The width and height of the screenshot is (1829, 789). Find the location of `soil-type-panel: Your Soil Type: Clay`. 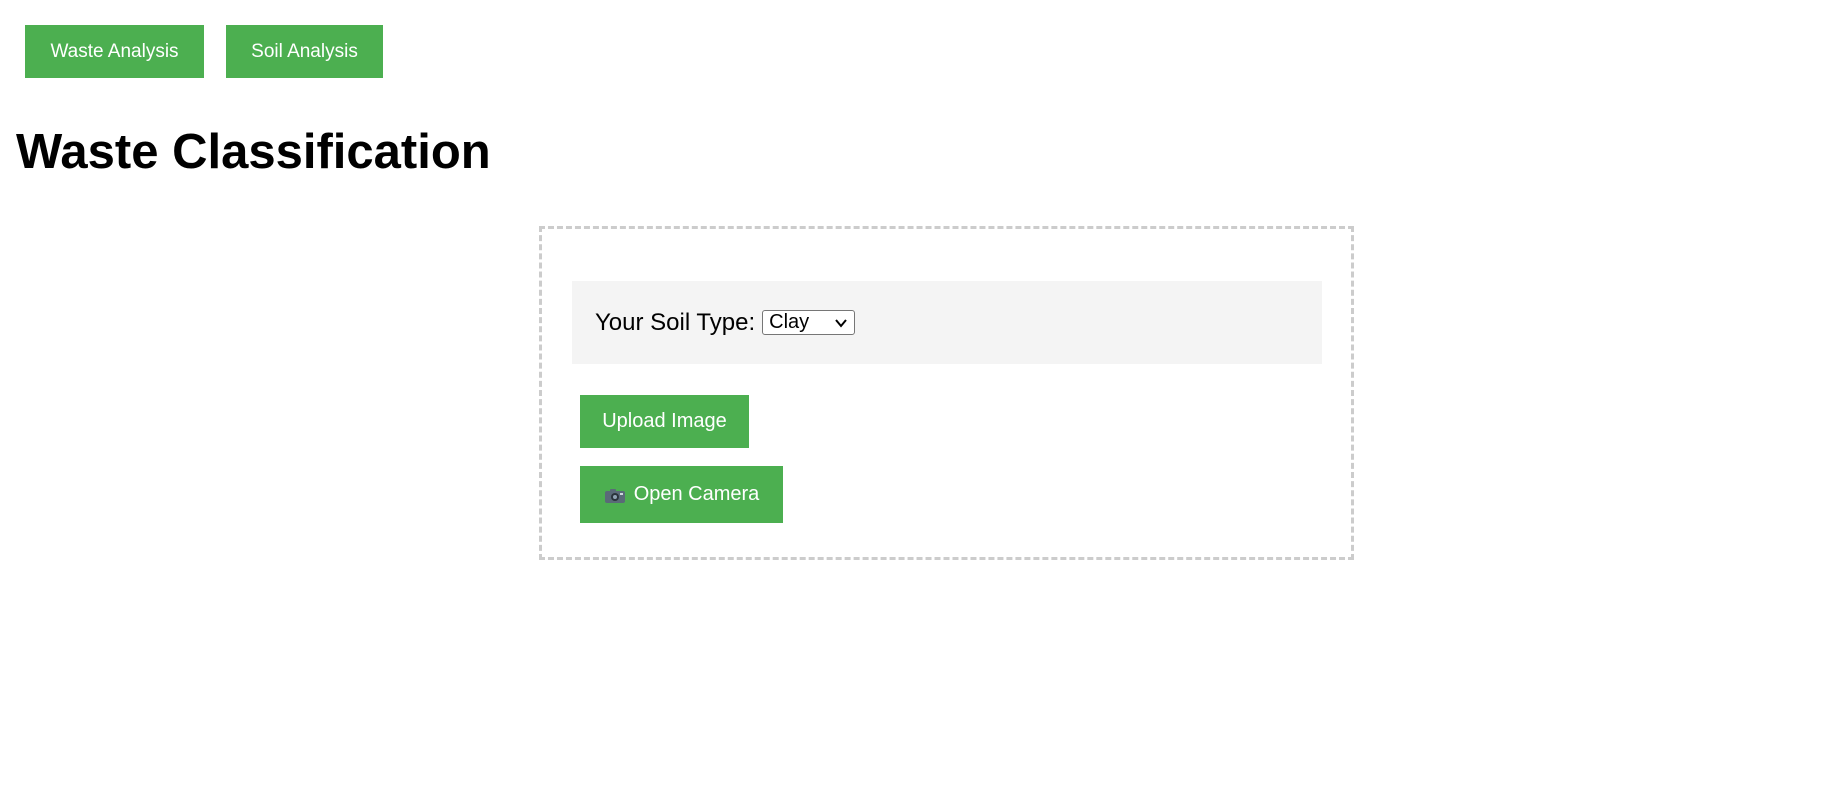

soil-type-panel: Your Soil Type: Clay is located at coordinates (947, 322).